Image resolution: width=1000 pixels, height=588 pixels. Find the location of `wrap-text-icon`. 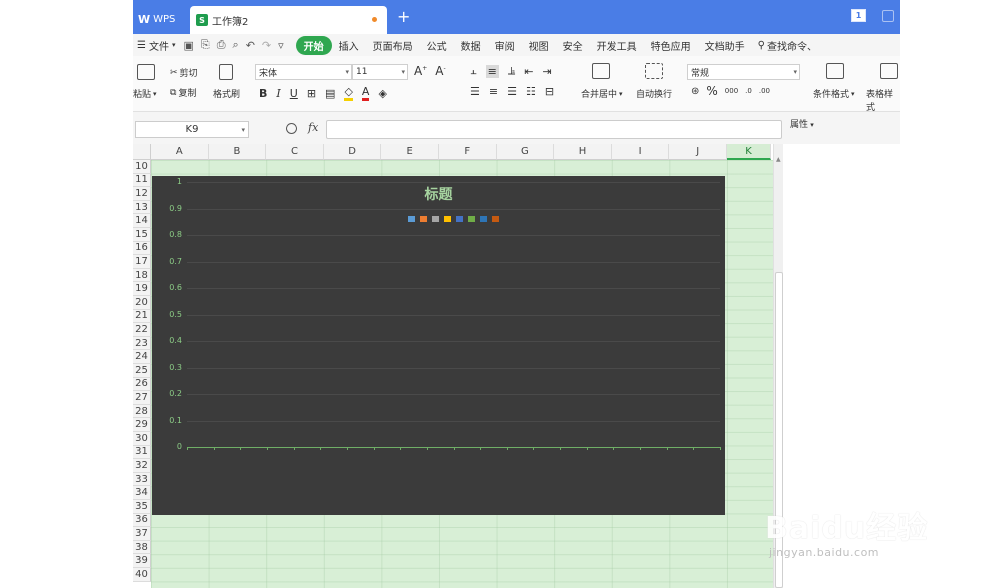

wrap-text-icon is located at coordinates (654, 71).